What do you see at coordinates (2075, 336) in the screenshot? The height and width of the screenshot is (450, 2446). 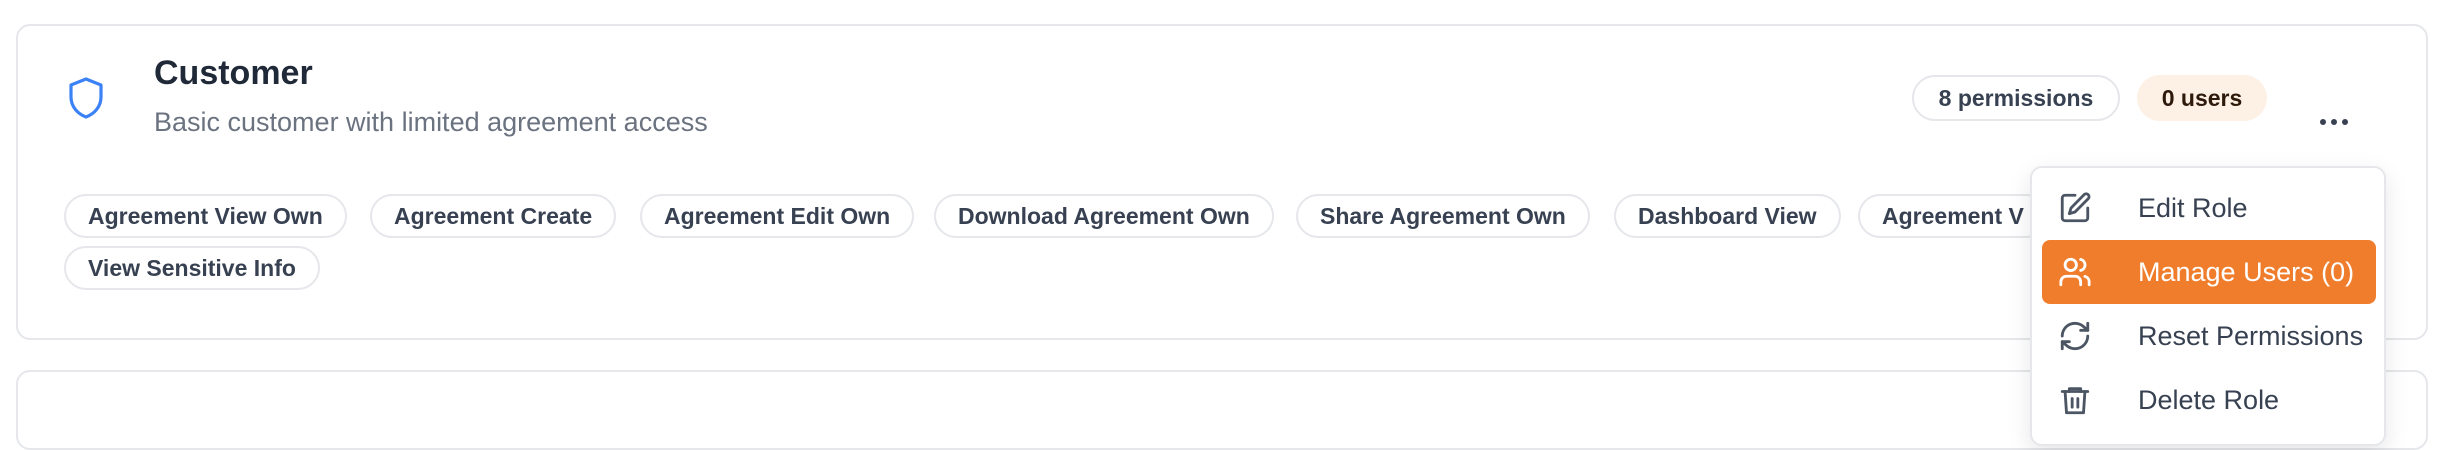 I see `refresh-icon` at bounding box center [2075, 336].